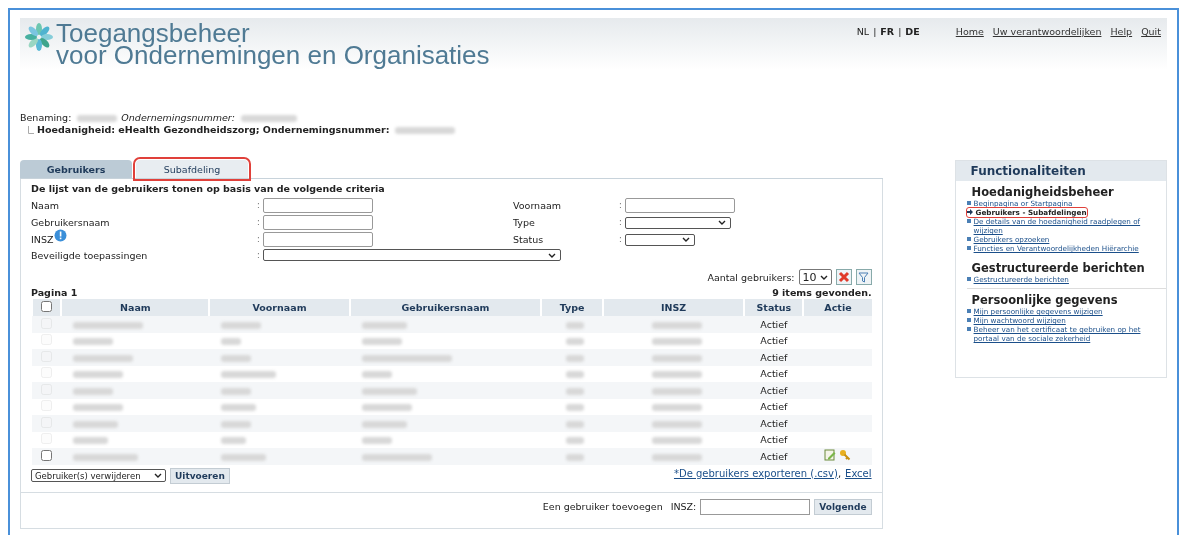 This screenshot has height=537, width=1185. Describe the element at coordinates (98, 475) in the screenshot. I see `bulk-action-dropdown: Gebruiker(s) verwijderen` at that location.